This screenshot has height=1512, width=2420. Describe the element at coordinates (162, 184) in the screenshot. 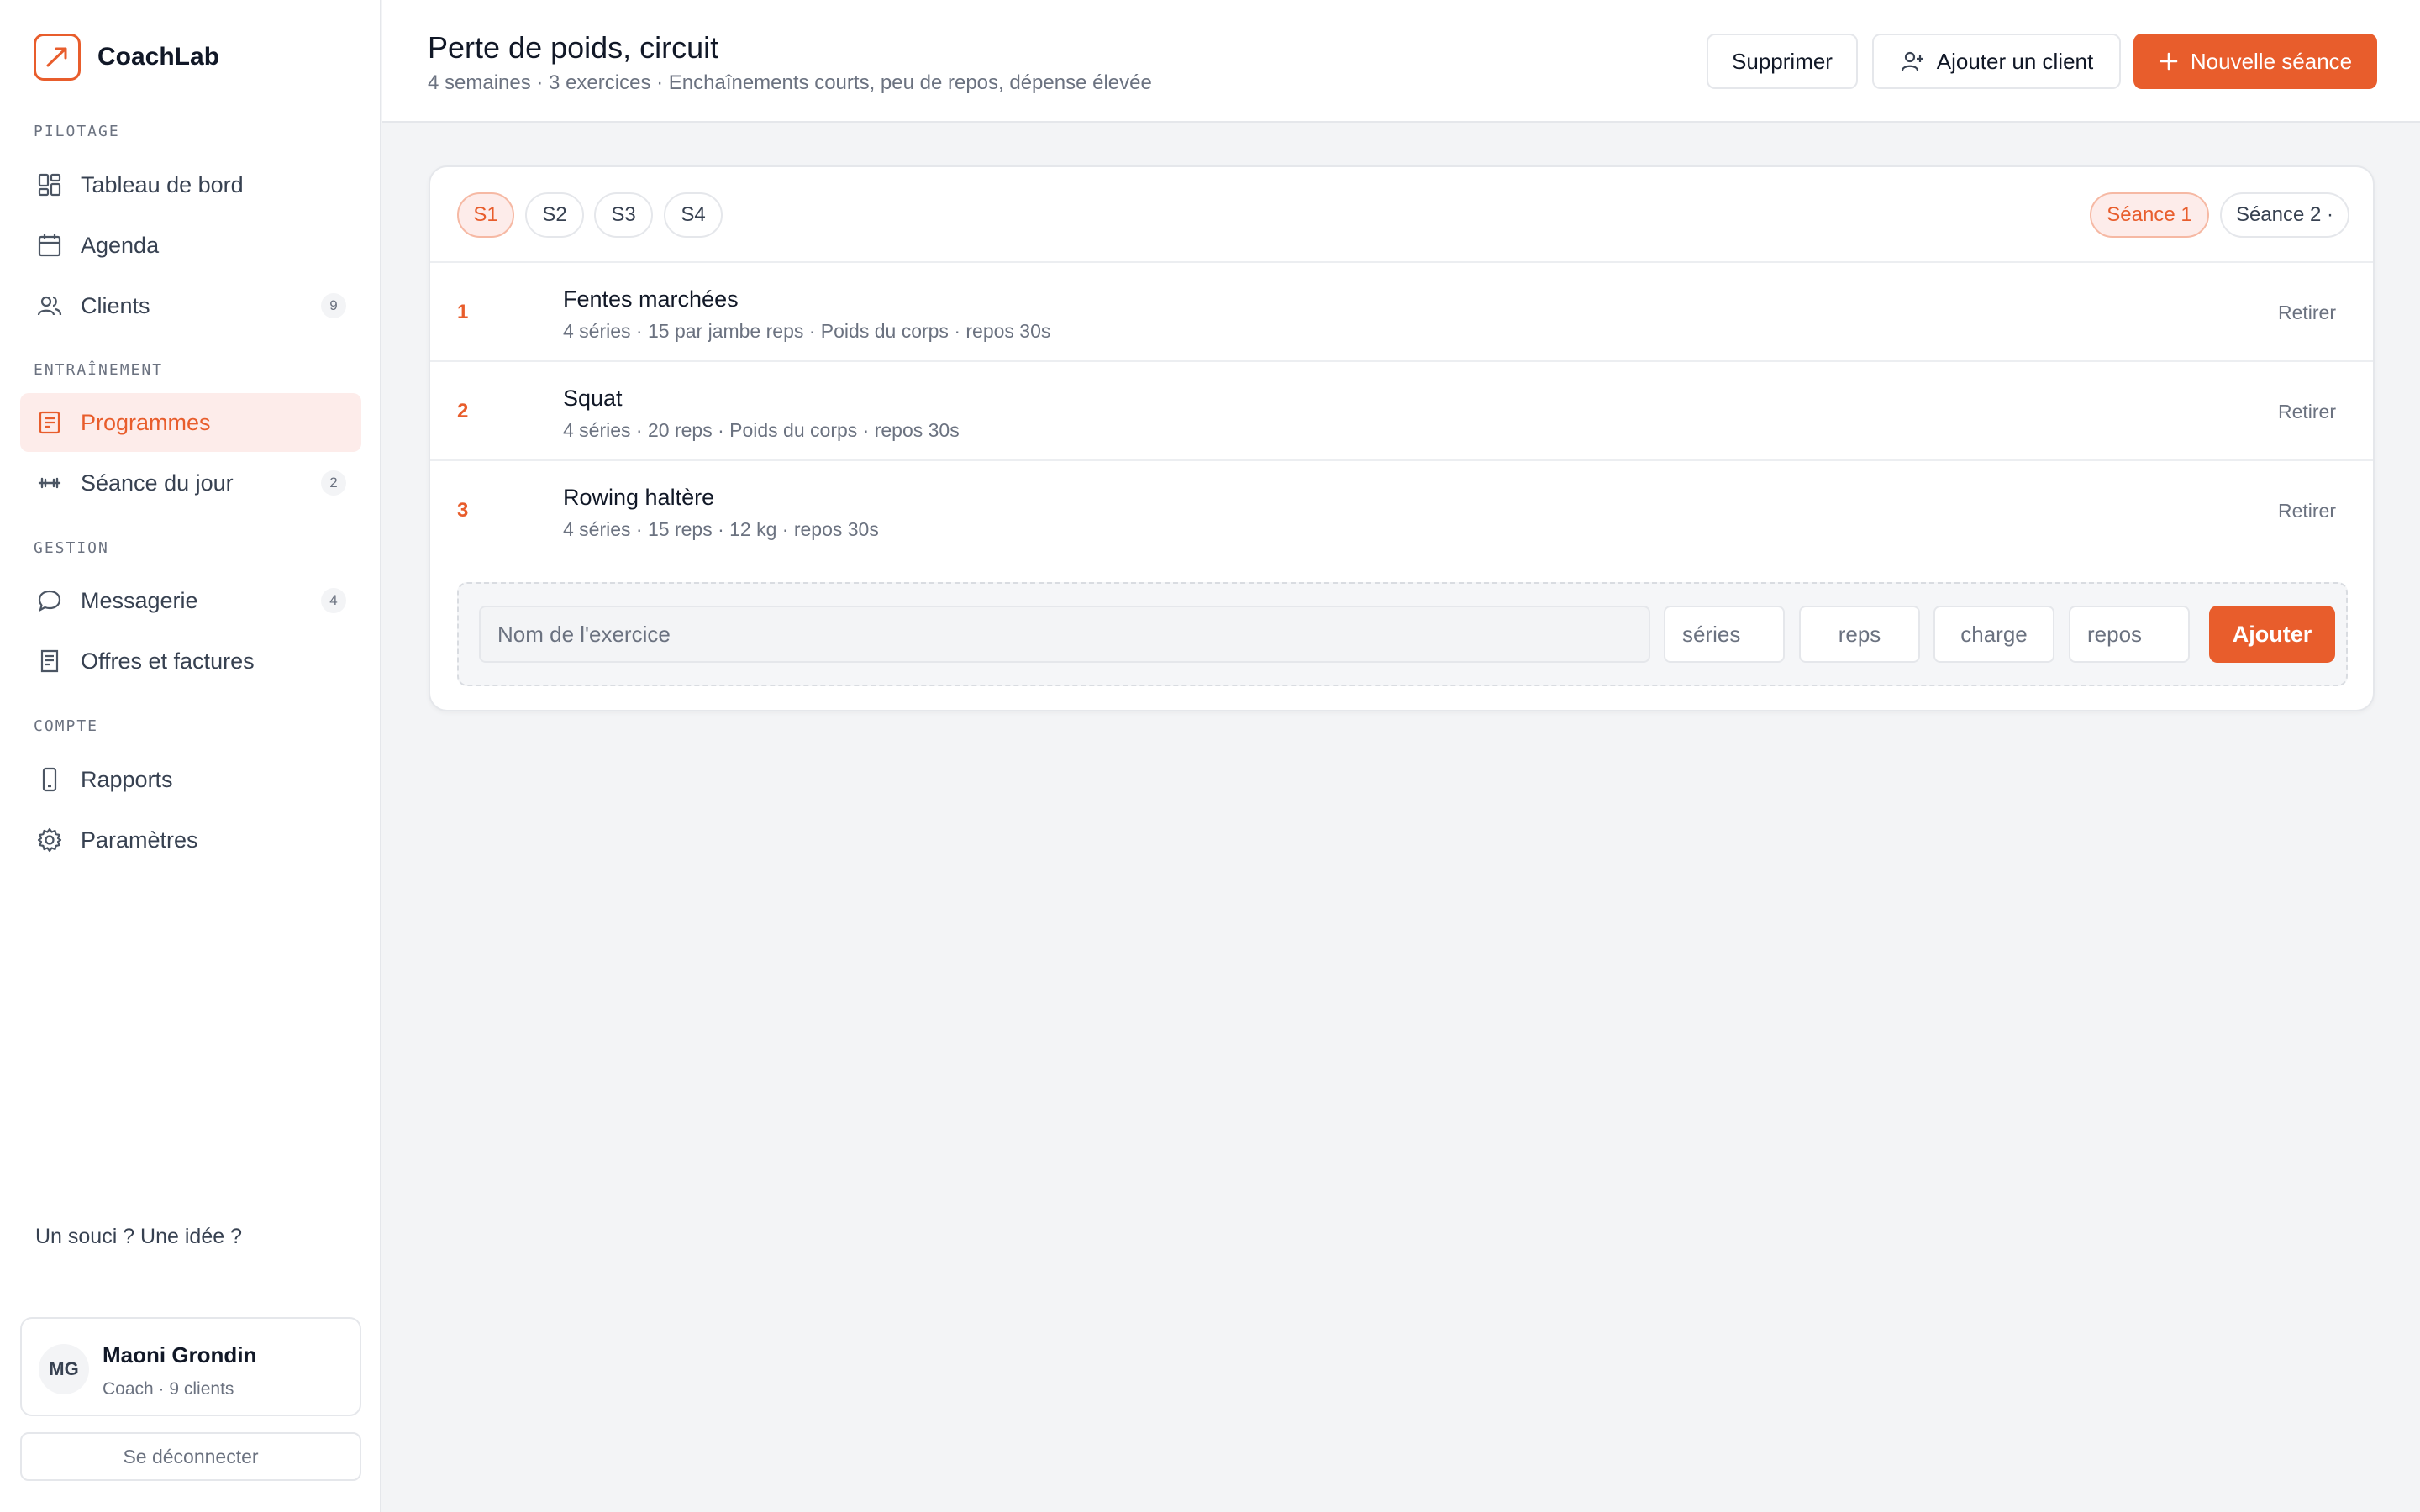

I see `sidebar-item-label: Tableau de bord` at that location.